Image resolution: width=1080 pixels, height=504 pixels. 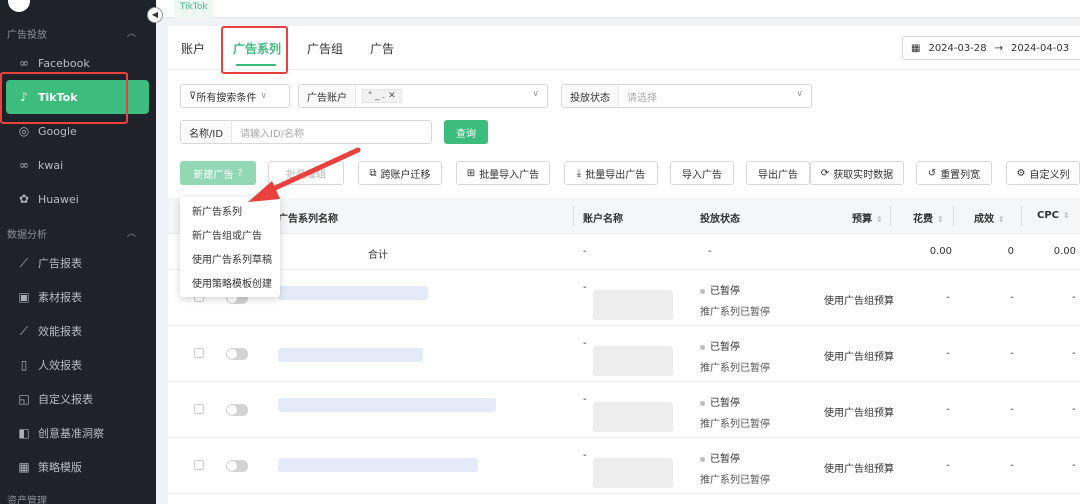 What do you see at coordinates (928, 217) in the screenshot?
I see `col-spend: 花费 ⇕` at bounding box center [928, 217].